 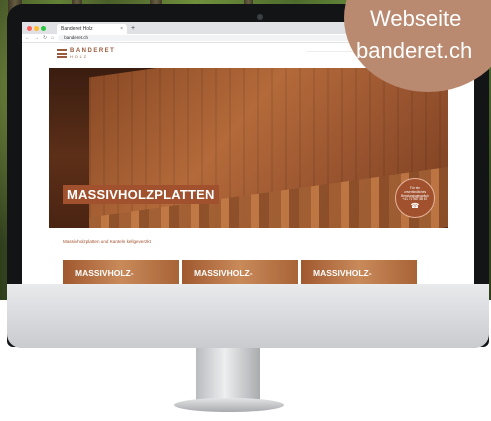 What do you see at coordinates (43, 28) in the screenshot?
I see `maximize-window-dot` at bounding box center [43, 28].